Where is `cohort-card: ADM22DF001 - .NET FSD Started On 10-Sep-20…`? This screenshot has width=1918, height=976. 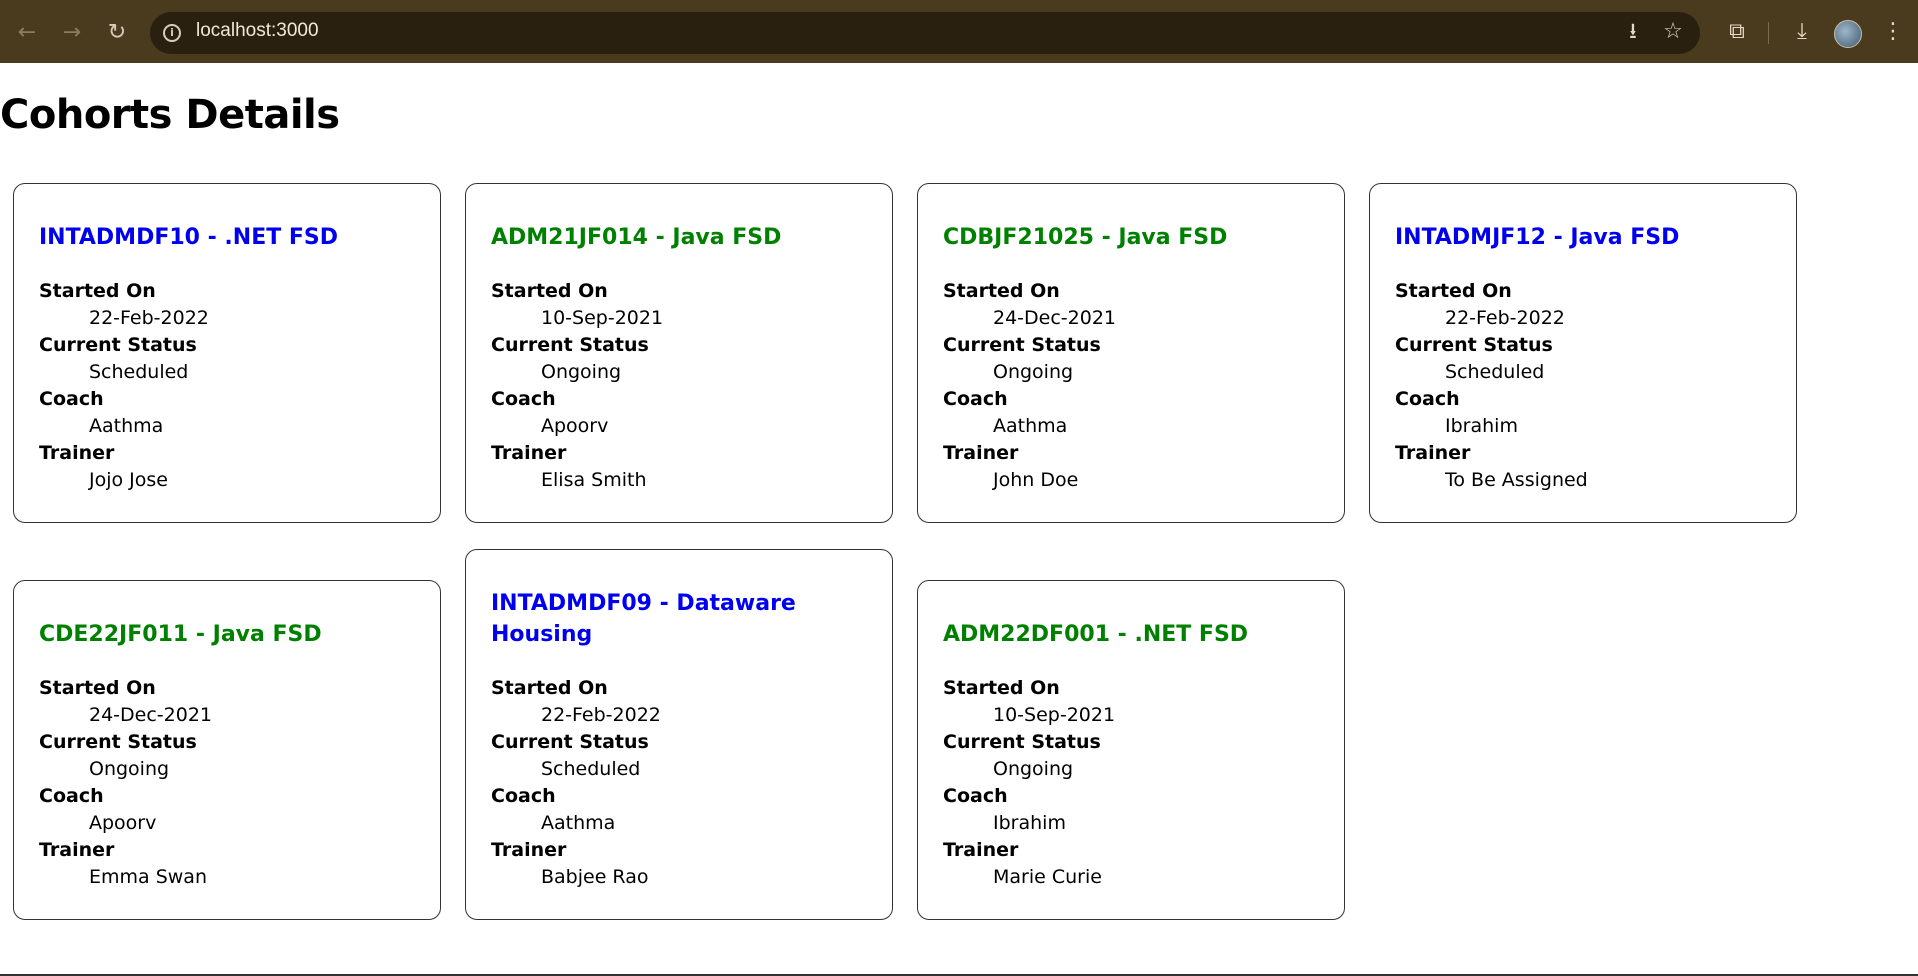
cohort-card: ADM22DF001 - .NET FSD Started On 10-Sep-20… is located at coordinates (1131, 750).